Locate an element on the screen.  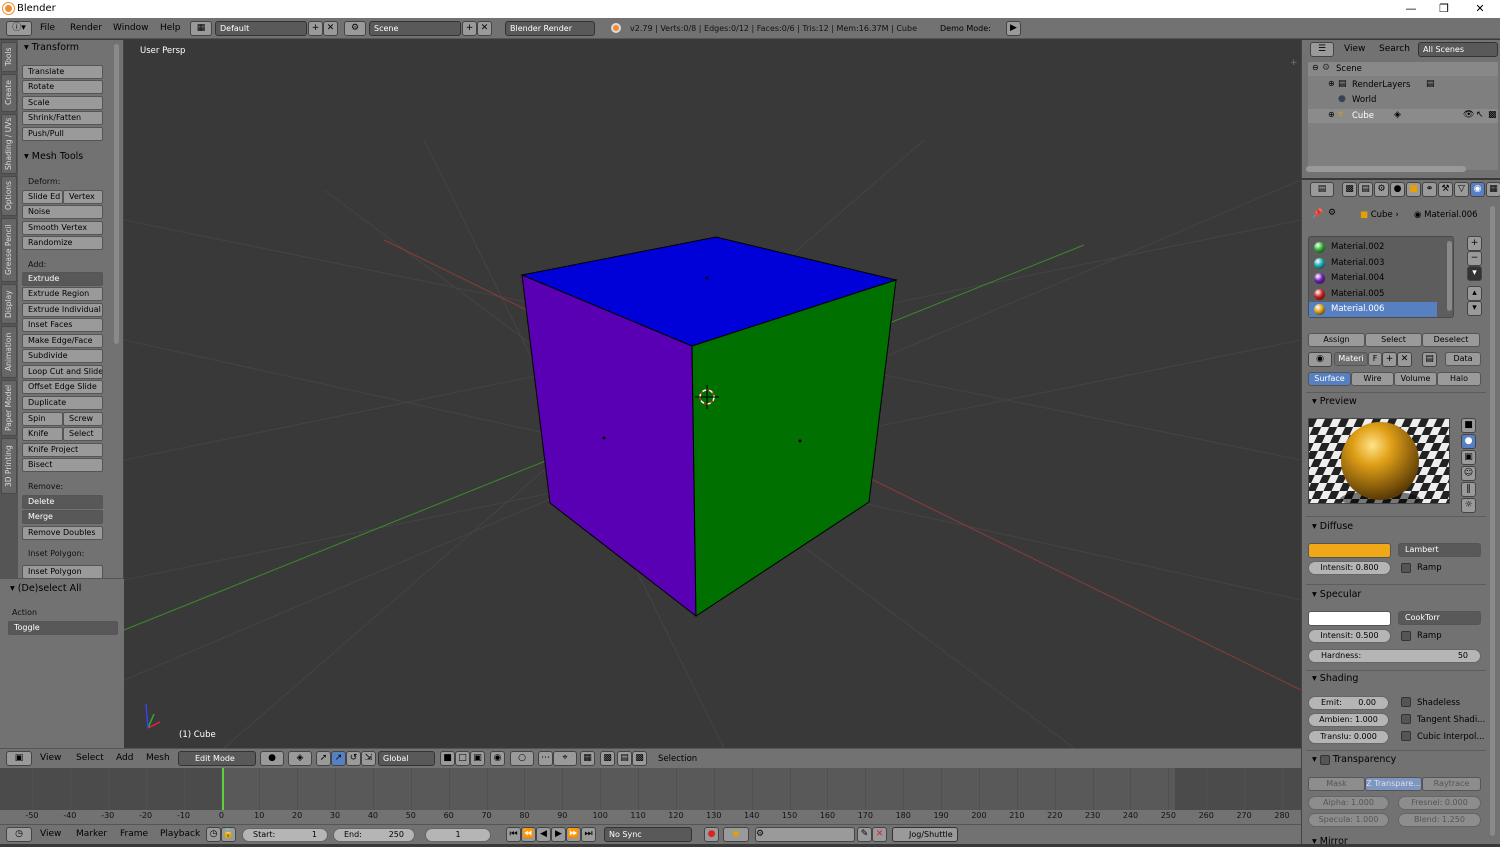
sync-select: No Sync is located at coordinates (648, 834).